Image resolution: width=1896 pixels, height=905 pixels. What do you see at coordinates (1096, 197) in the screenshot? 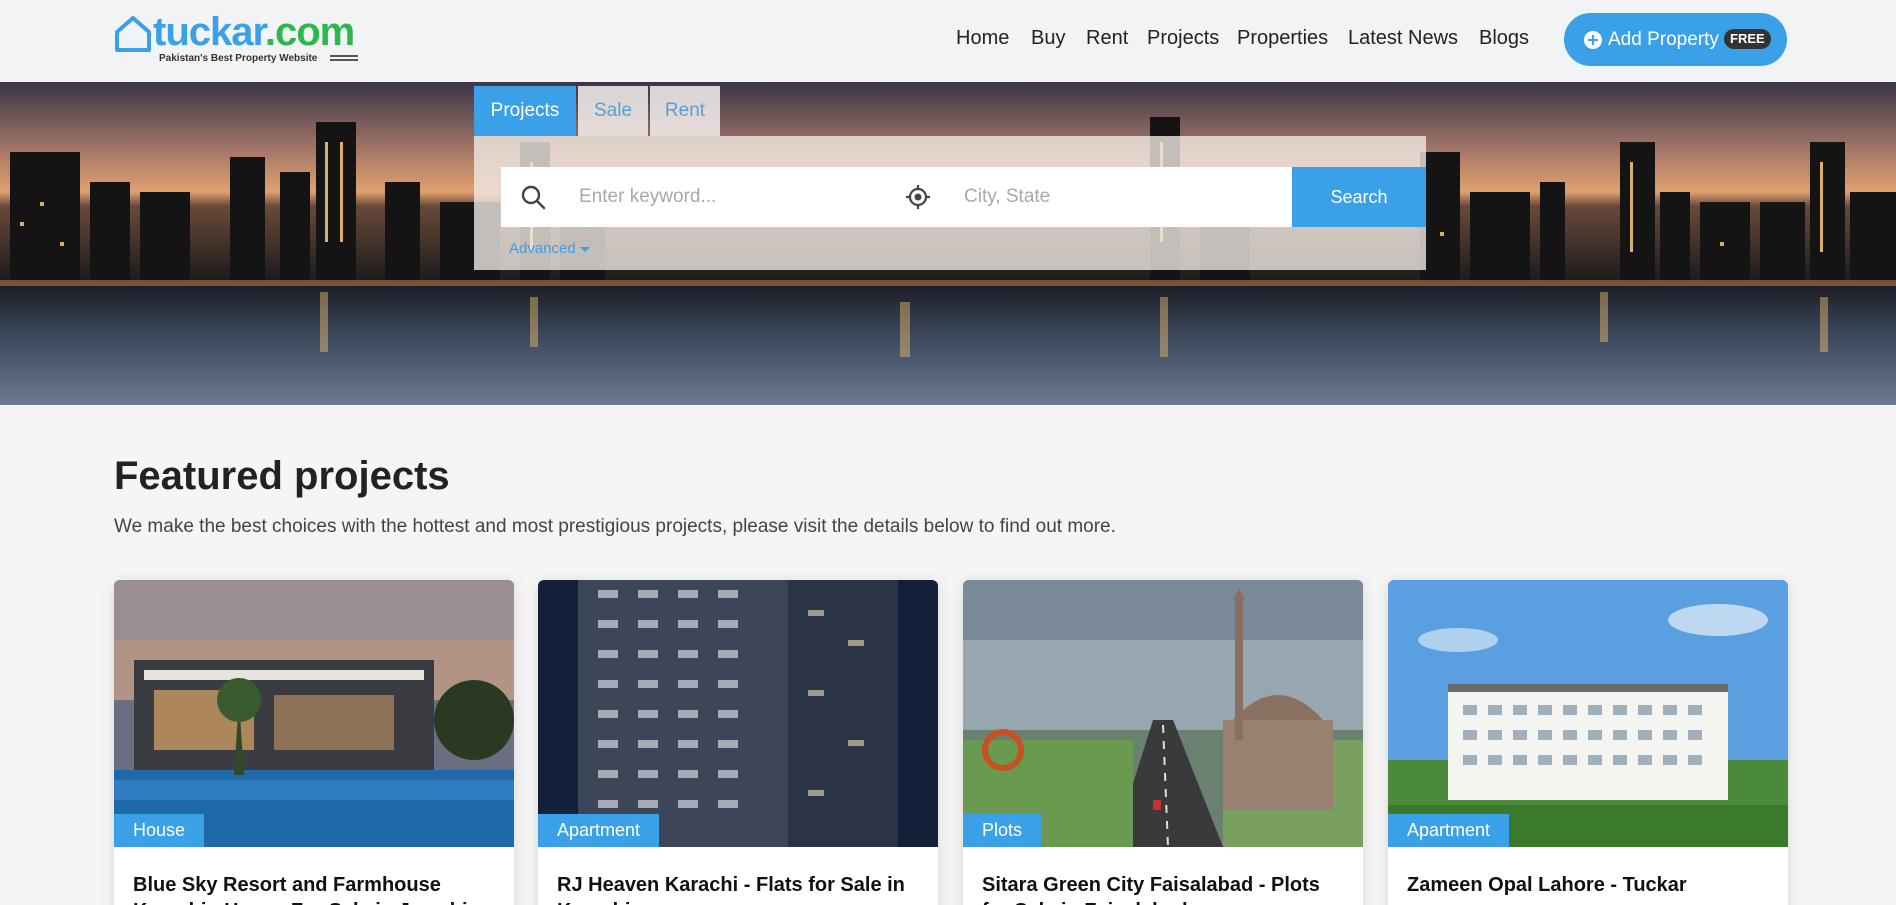
I see `city-input` at bounding box center [1096, 197].